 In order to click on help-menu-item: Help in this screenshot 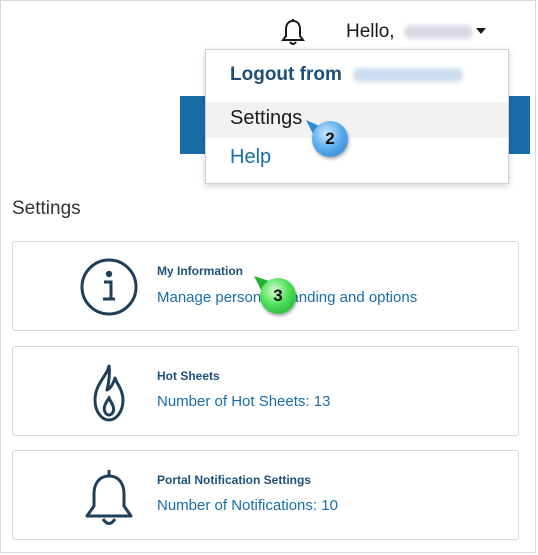, I will do `click(250, 157)`.